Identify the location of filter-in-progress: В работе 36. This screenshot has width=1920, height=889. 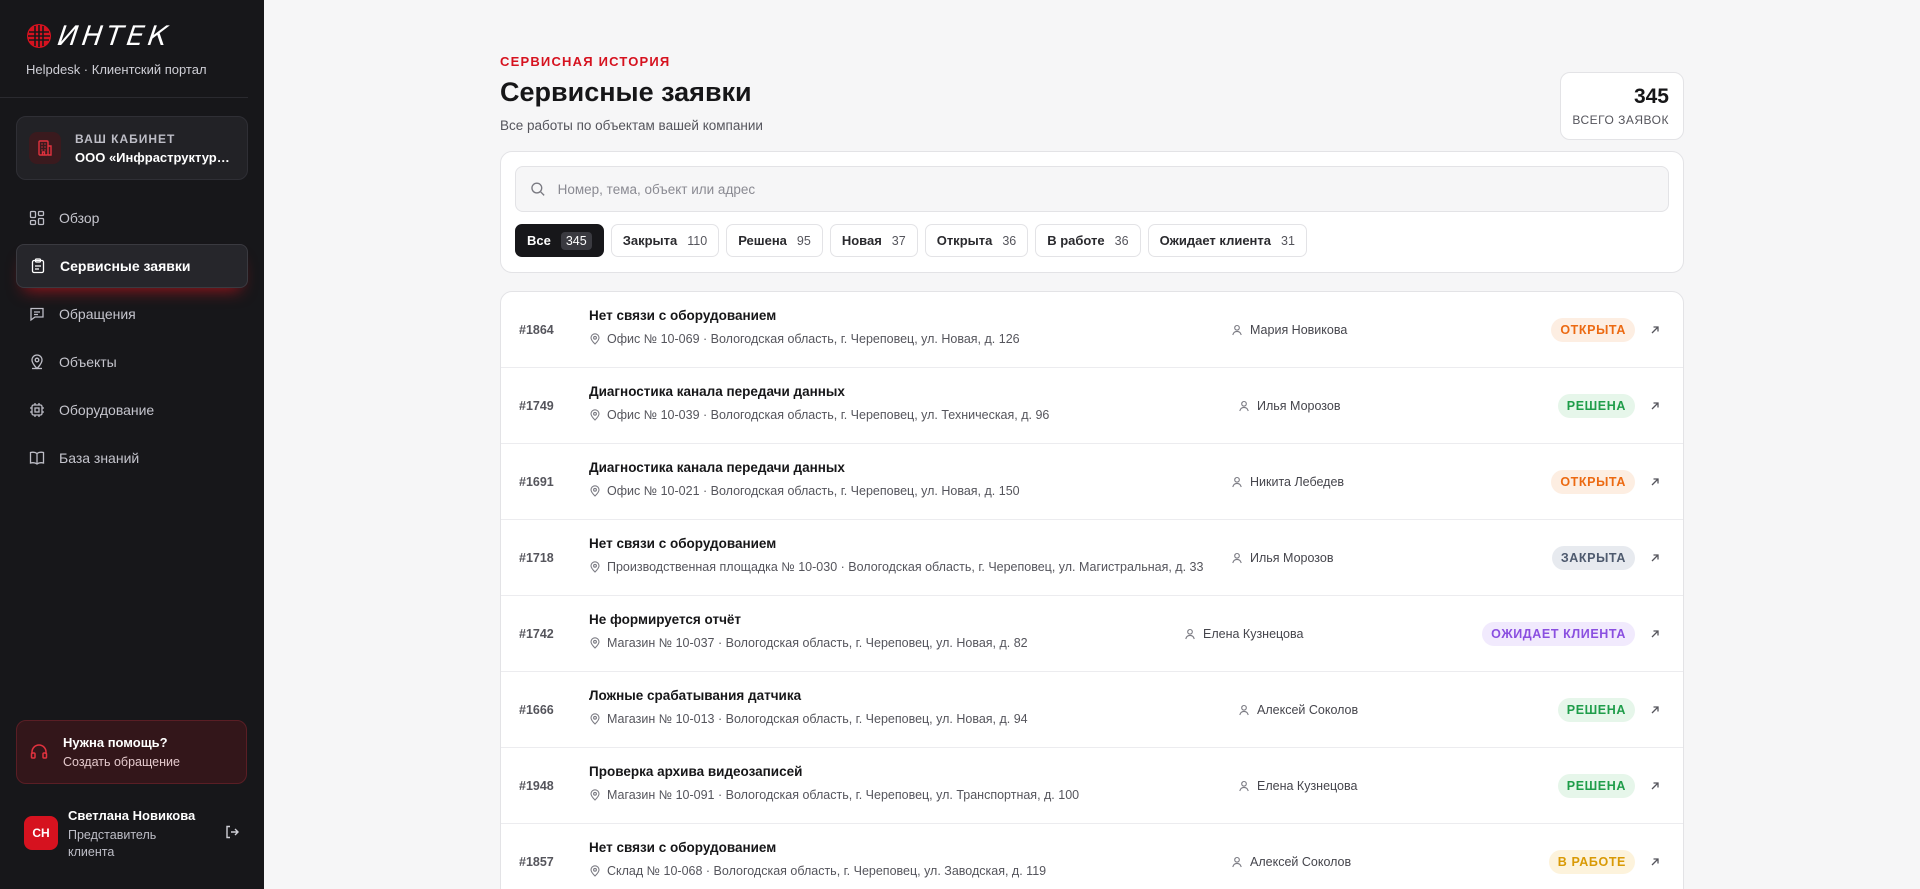
(1088, 240).